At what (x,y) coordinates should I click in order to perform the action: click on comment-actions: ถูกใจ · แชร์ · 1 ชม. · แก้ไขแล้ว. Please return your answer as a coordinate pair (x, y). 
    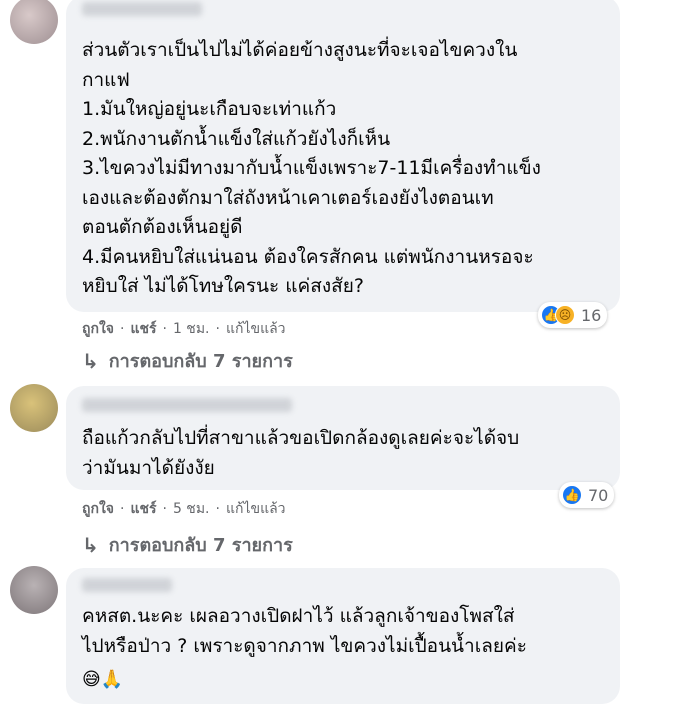
    Looking at the image, I should click on (184, 329).